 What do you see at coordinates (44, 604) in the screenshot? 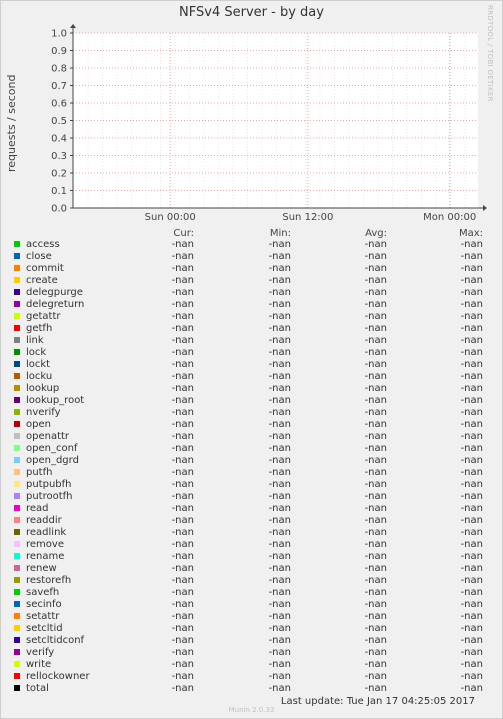
I see `legend-series-name: secinfo` at bounding box center [44, 604].